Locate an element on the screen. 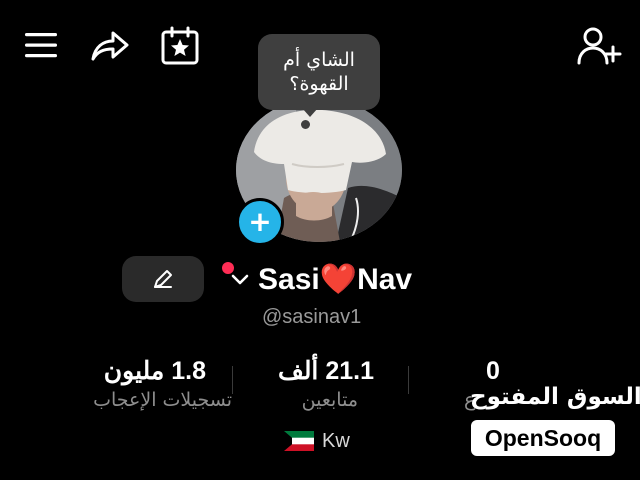  watermark-logo: OpenSooq is located at coordinates (543, 438).